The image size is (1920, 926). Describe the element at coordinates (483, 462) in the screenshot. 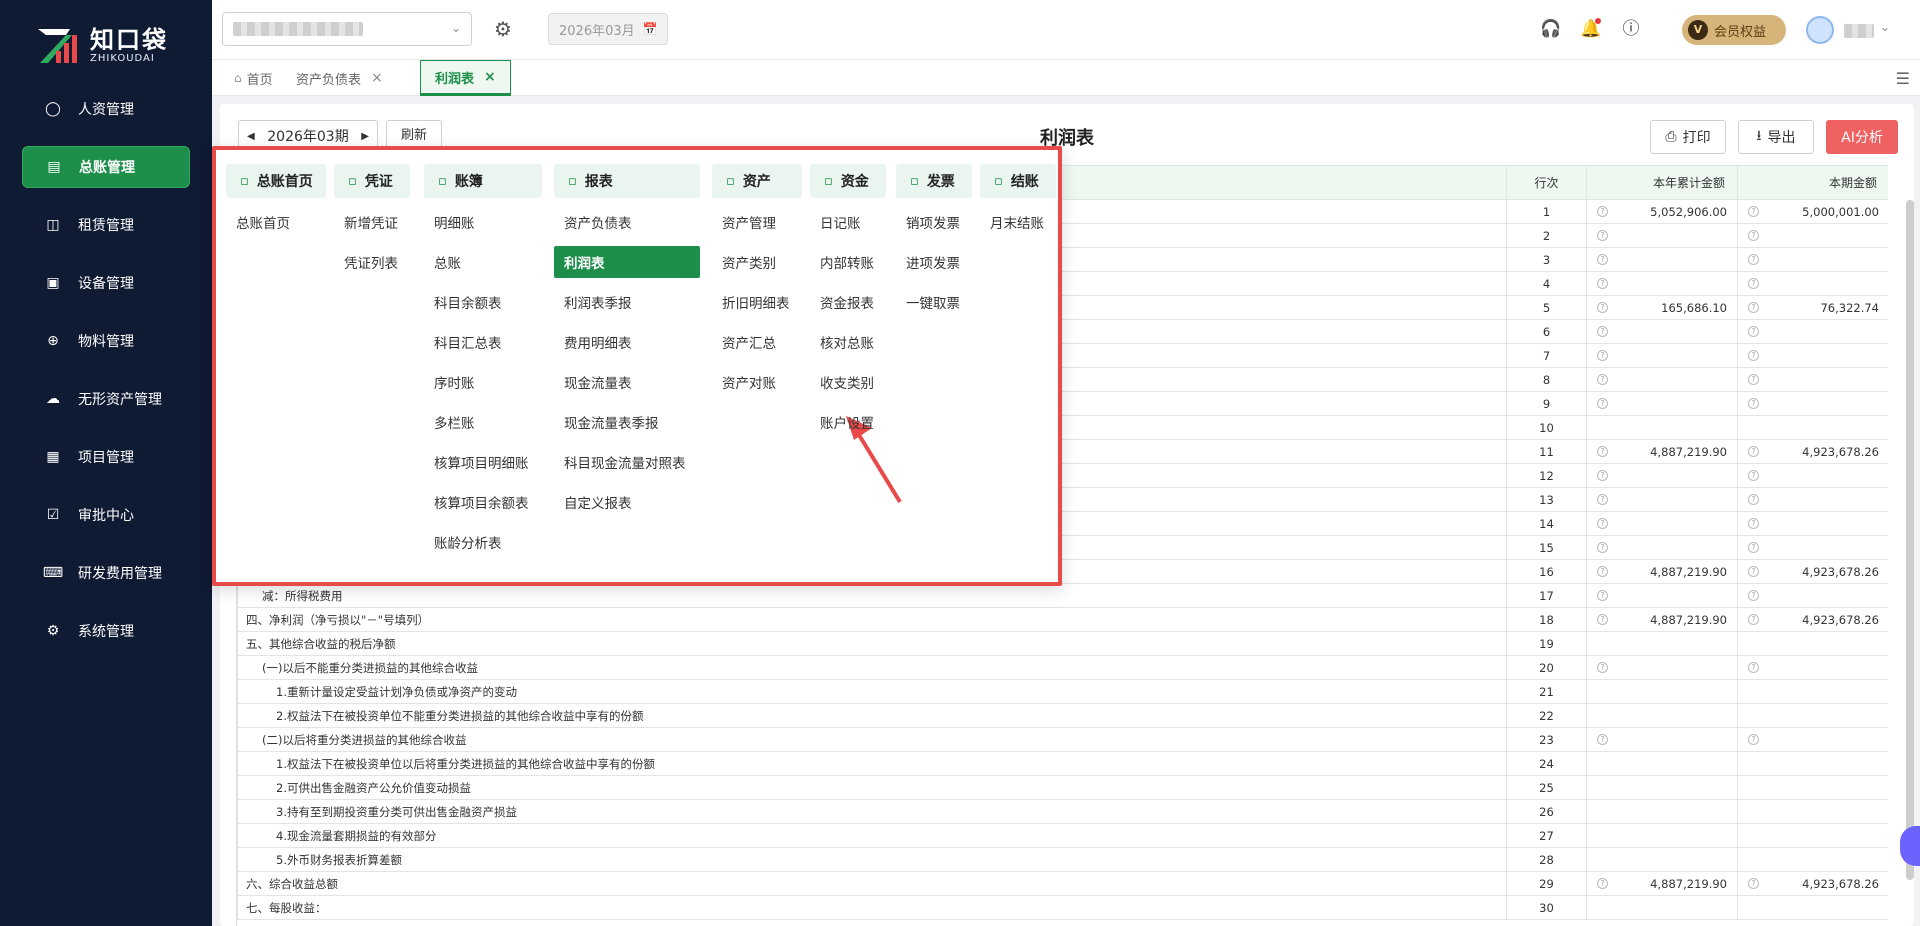

I see `menu-item: 核算项目明细账` at that location.